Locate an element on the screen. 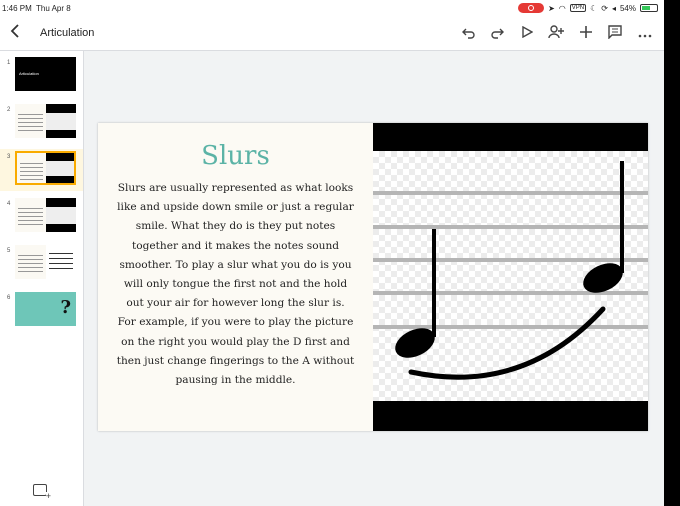 Image resolution: width=680 pixels, height=506 pixels. redo-icon is located at coordinates (497, 33).